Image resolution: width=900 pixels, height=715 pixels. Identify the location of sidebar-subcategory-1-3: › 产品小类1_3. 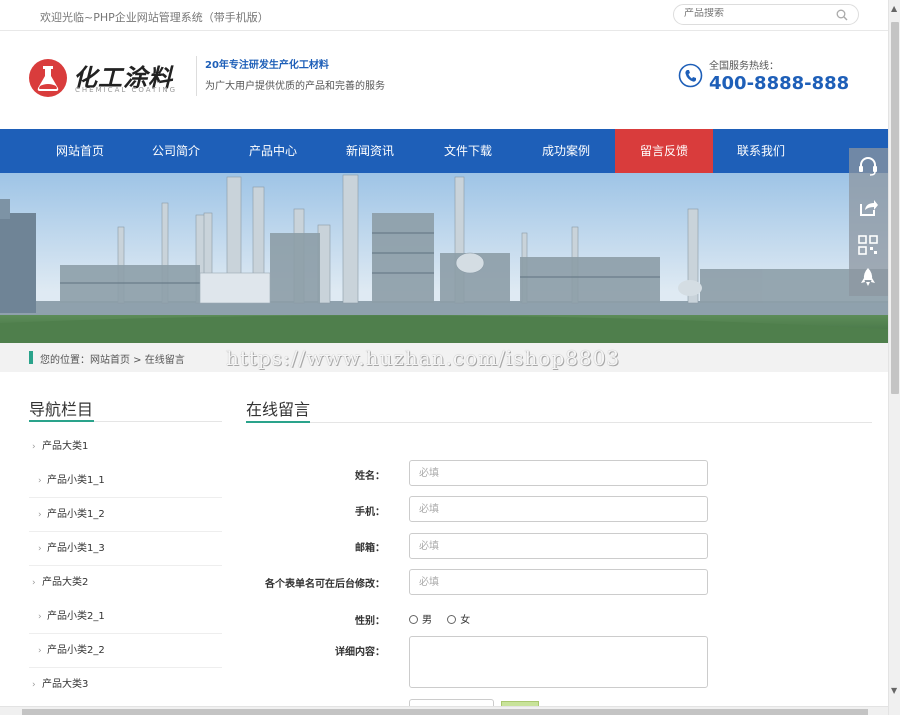
(125, 549).